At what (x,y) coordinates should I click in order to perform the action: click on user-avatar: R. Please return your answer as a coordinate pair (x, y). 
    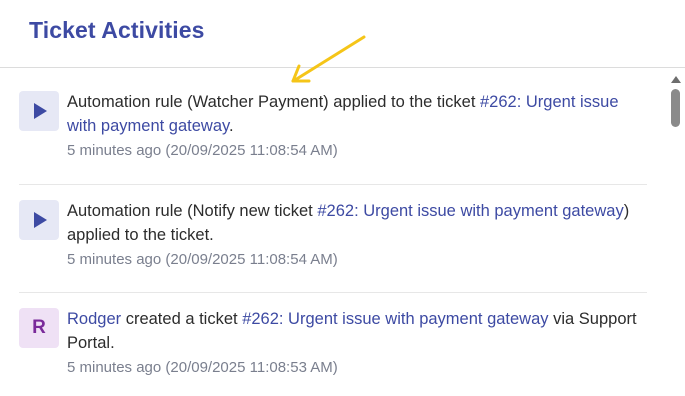
    Looking at the image, I should click on (39, 328).